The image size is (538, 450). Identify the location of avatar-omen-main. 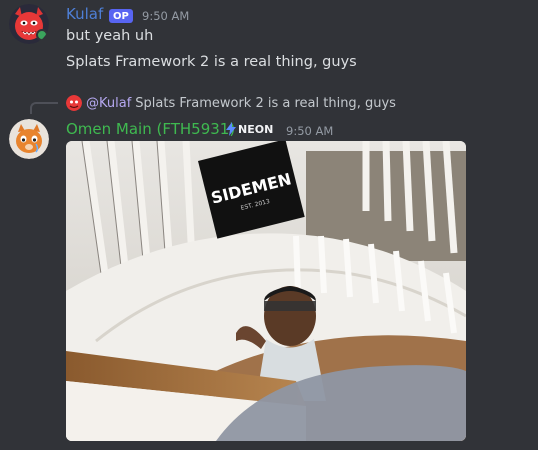
(29, 139).